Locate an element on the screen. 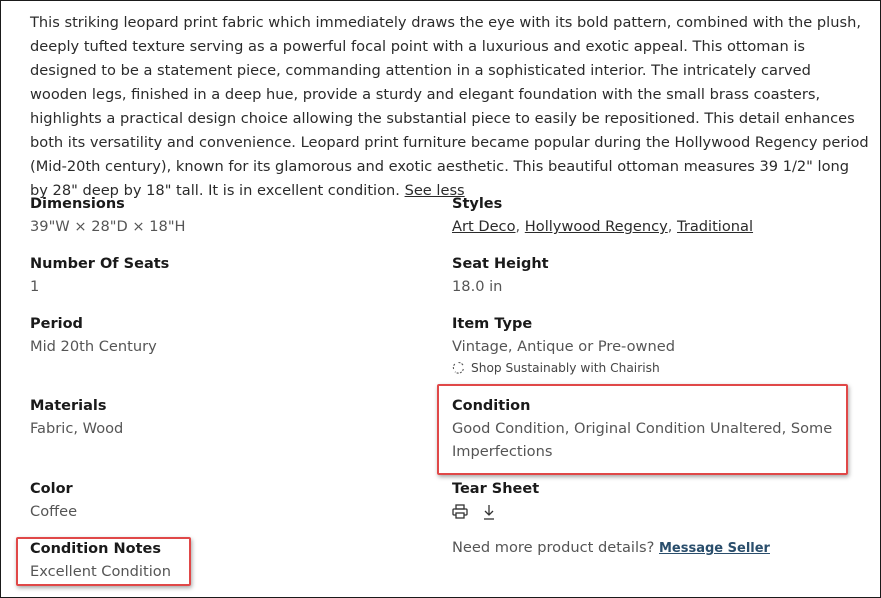 The height and width of the screenshot is (598, 881). tear-sheet-actions is located at coordinates (495, 513).